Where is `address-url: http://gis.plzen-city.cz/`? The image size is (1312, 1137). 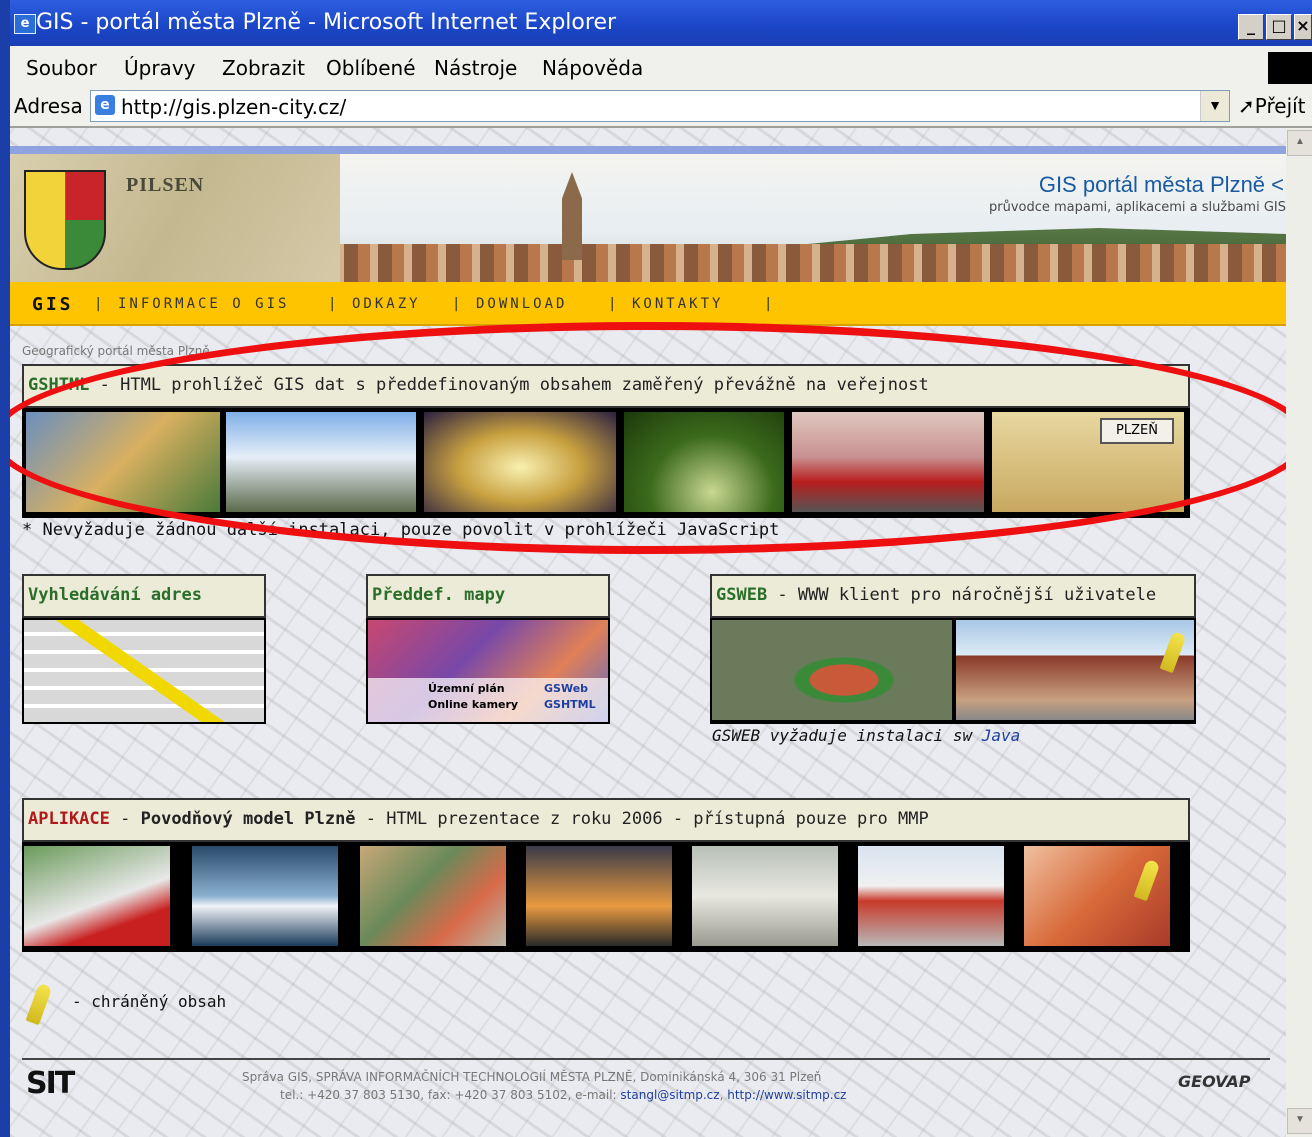
address-url: http://gis.plzen-city.cz/ is located at coordinates (233, 107).